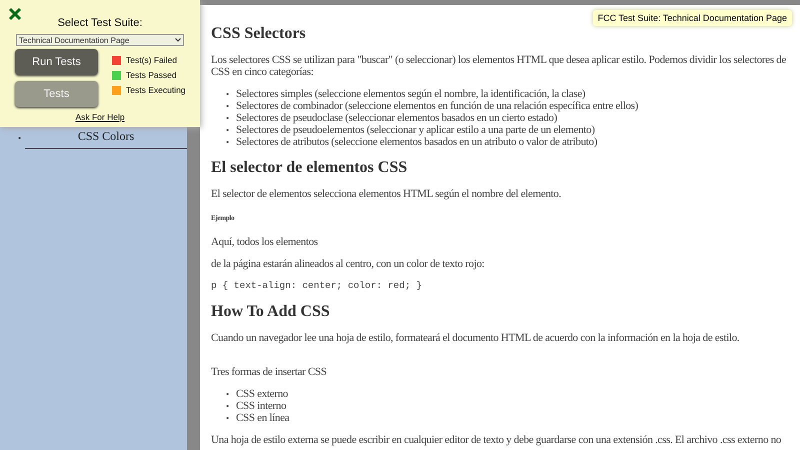 The image size is (800, 450). What do you see at coordinates (178, 40) in the screenshot?
I see `chevron-down-icon` at bounding box center [178, 40].